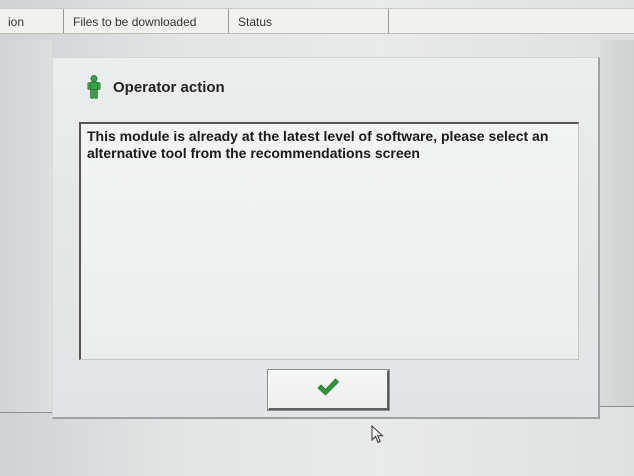  Describe the element at coordinates (146, 21) in the screenshot. I see `column-header-files-to-be-downloaded: Files to be downloaded` at that location.